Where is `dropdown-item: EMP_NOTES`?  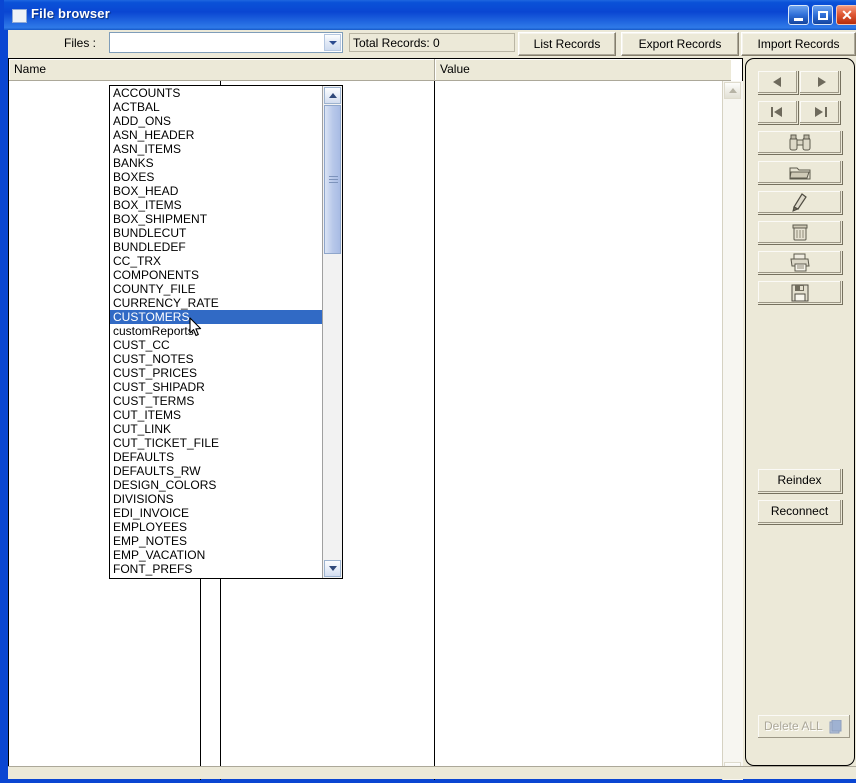
dropdown-item: EMP_NOTES is located at coordinates (216, 541).